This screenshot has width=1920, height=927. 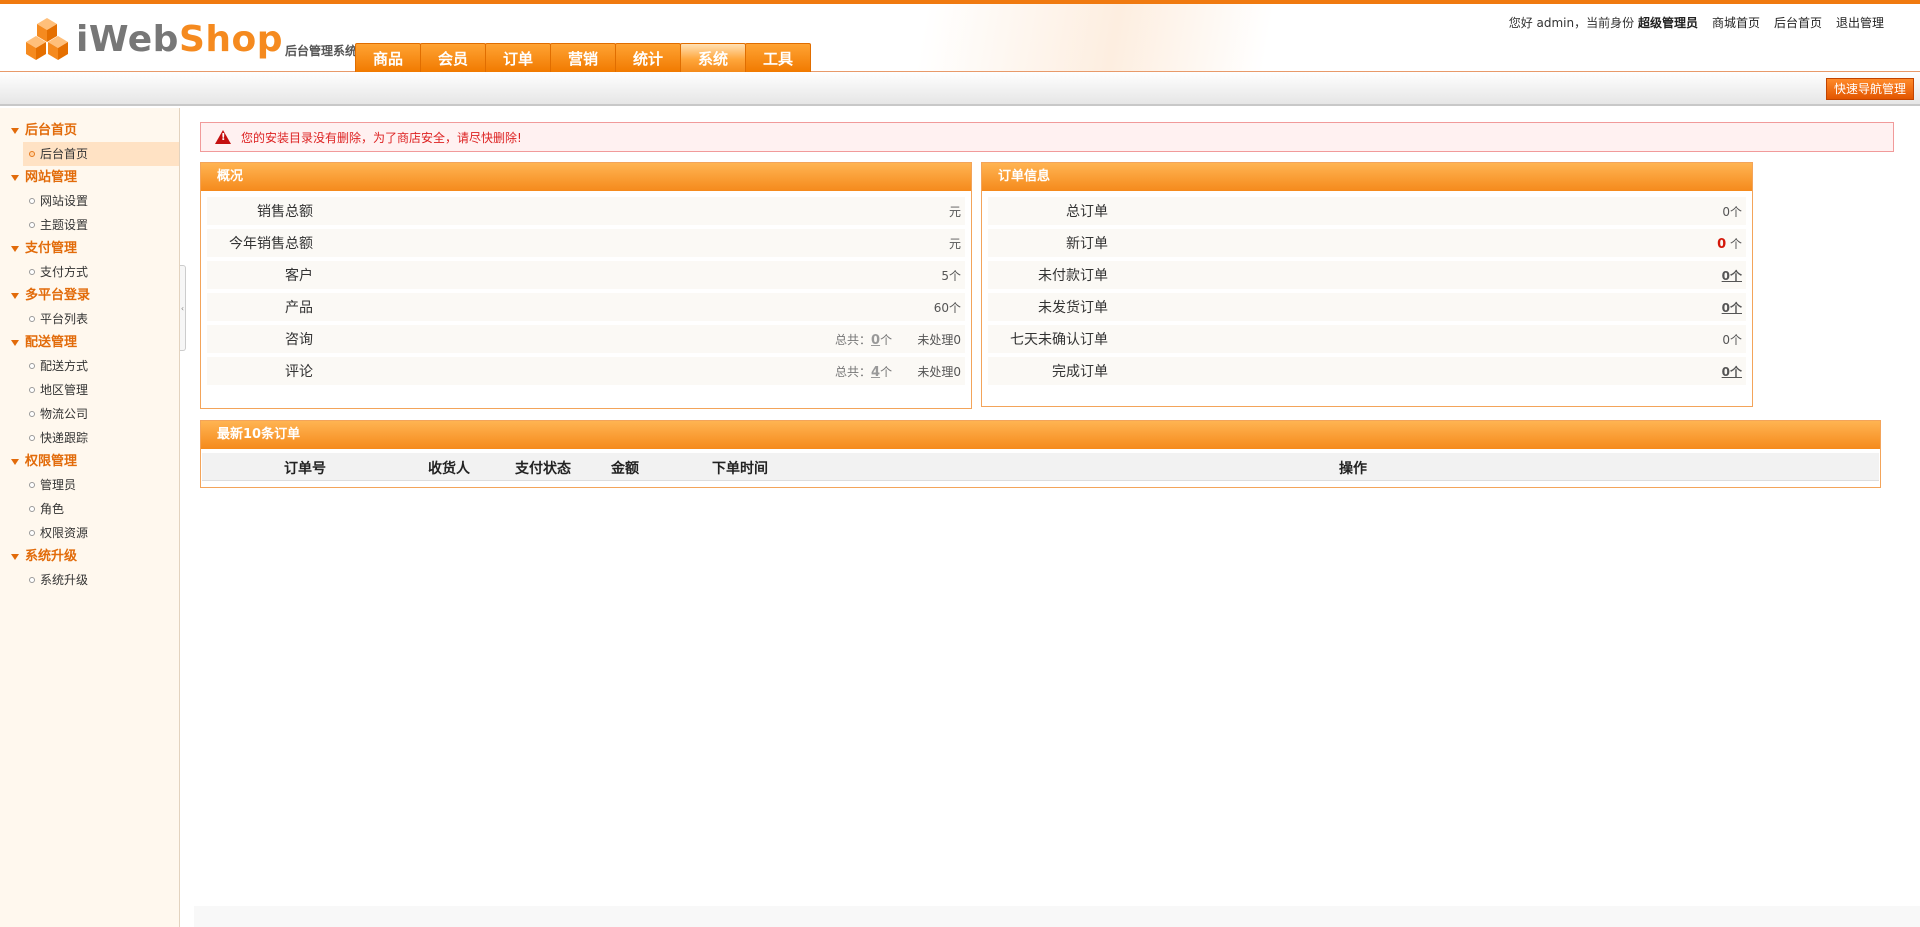 What do you see at coordinates (89, 533) in the screenshot?
I see `sidebar-item-resources: 权限资源` at bounding box center [89, 533].